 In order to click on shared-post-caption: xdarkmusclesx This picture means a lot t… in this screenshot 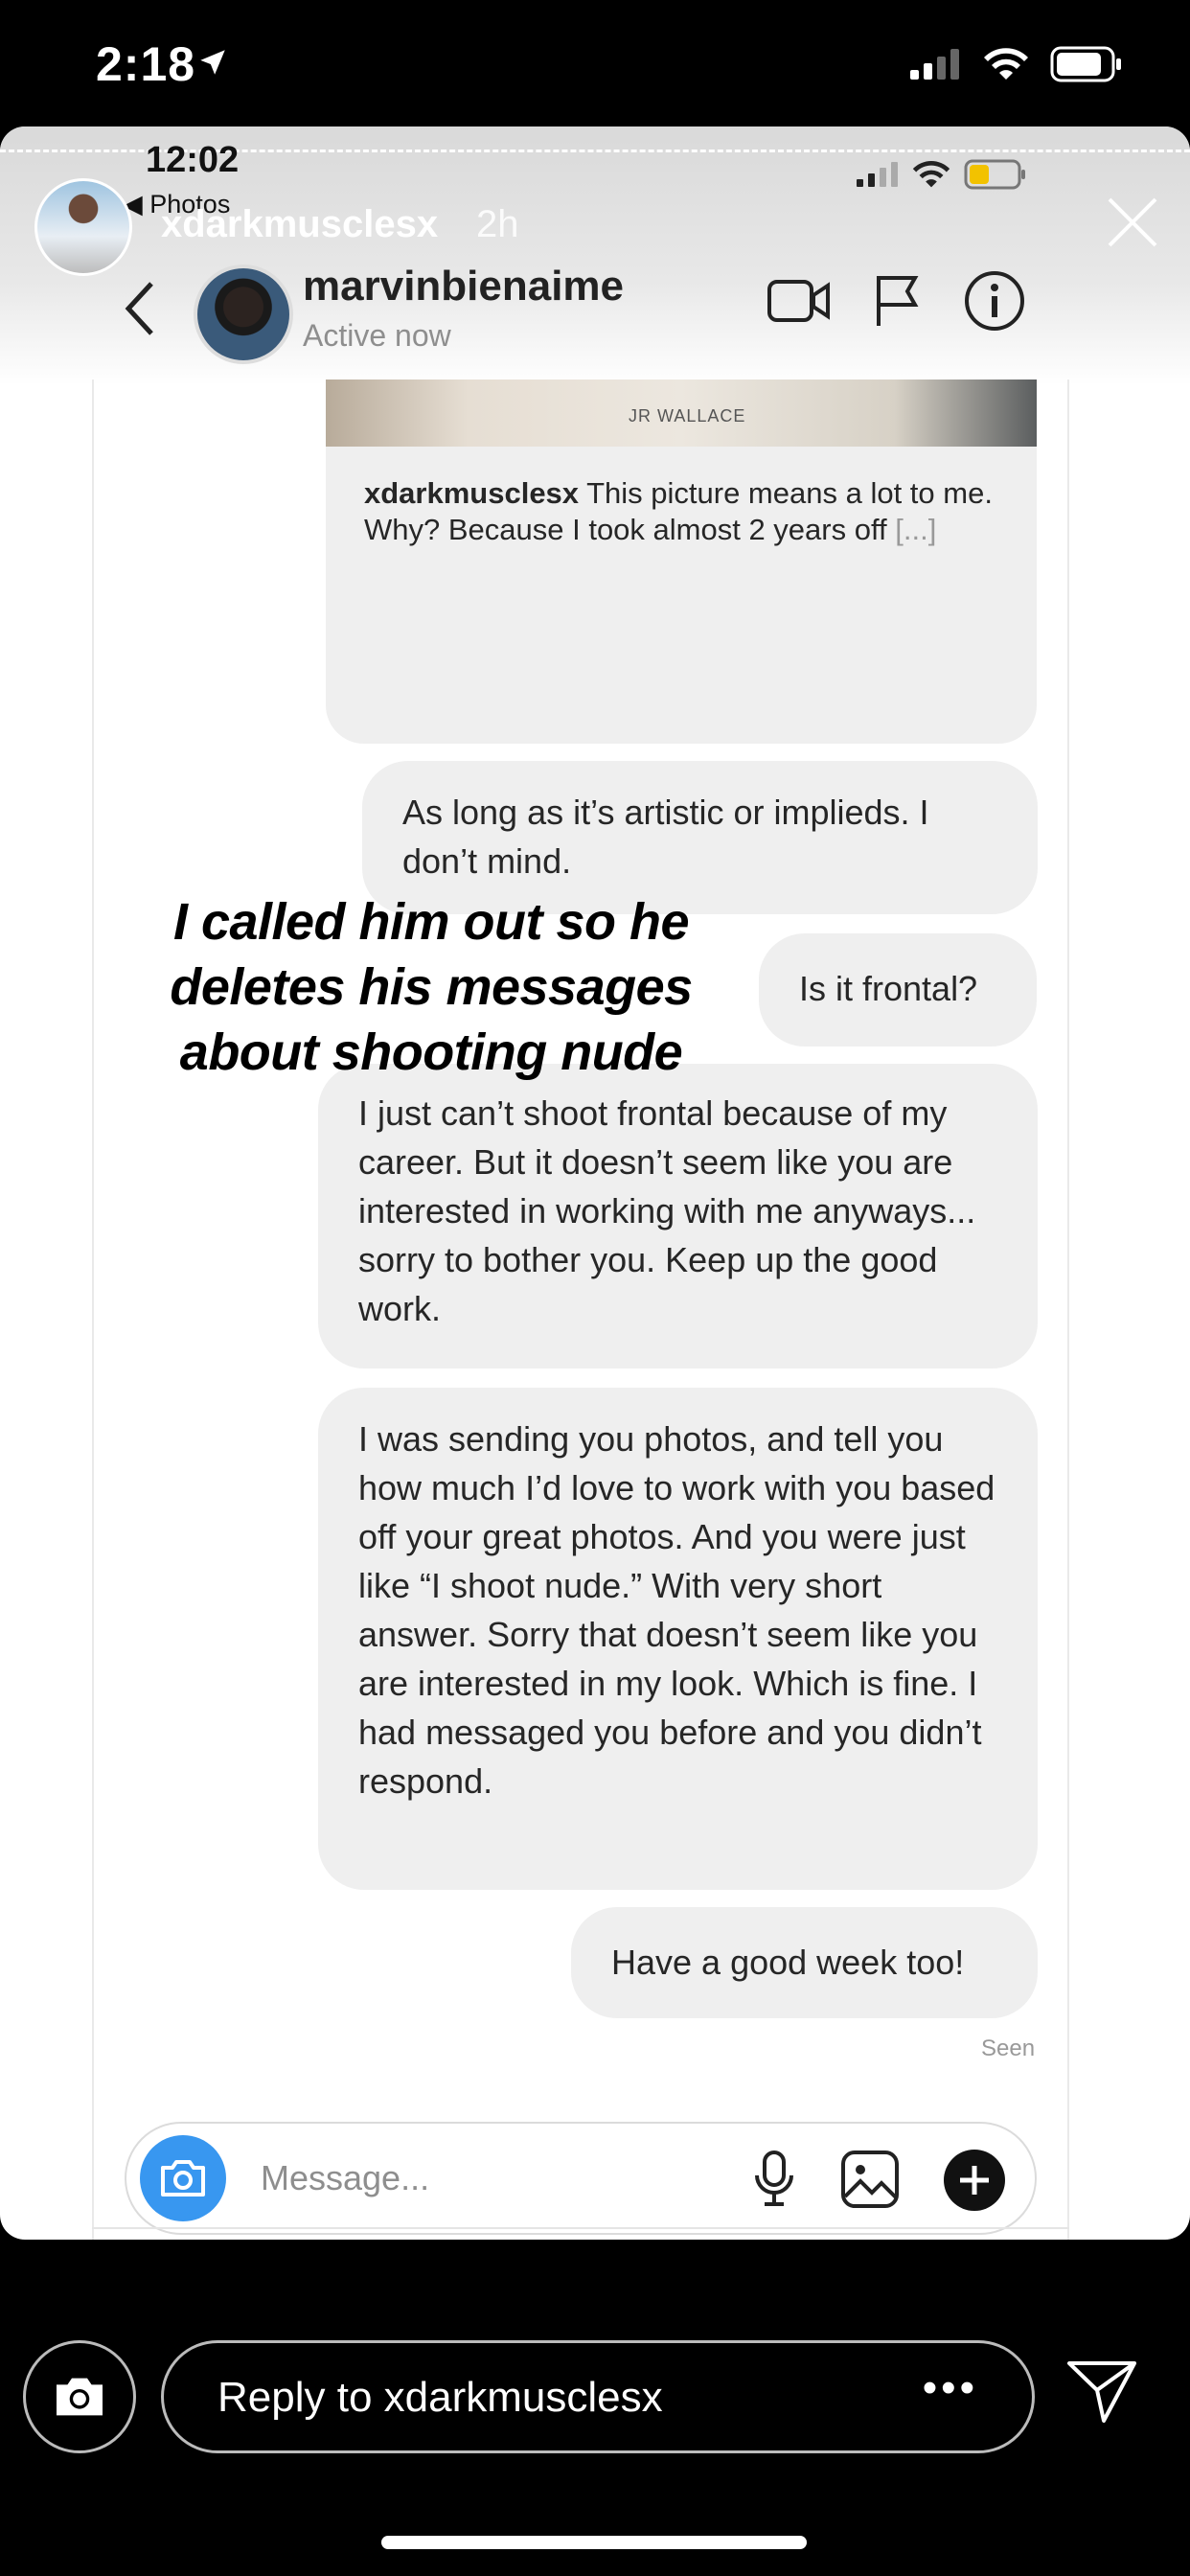, I will do `click(685, 512)`.